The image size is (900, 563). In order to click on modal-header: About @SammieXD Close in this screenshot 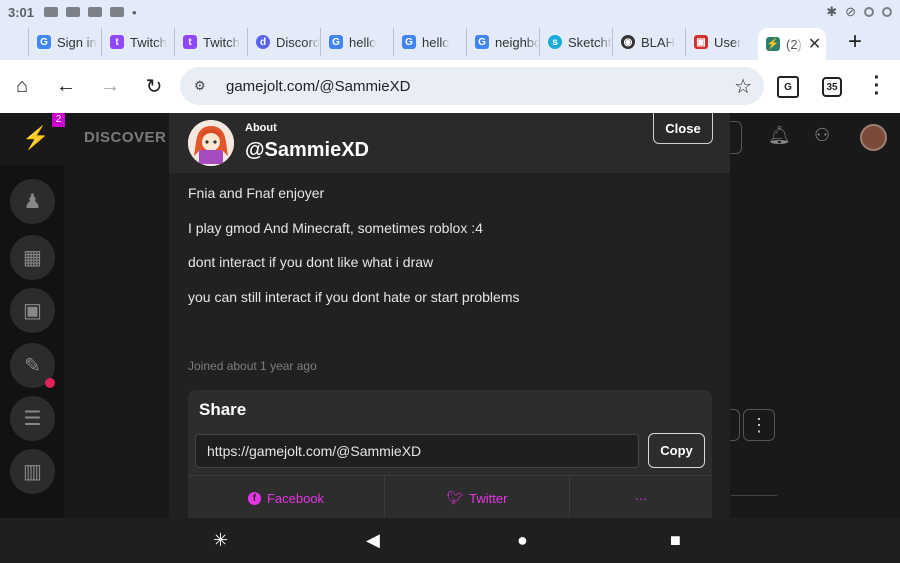, I will do `click(449, 143)`.